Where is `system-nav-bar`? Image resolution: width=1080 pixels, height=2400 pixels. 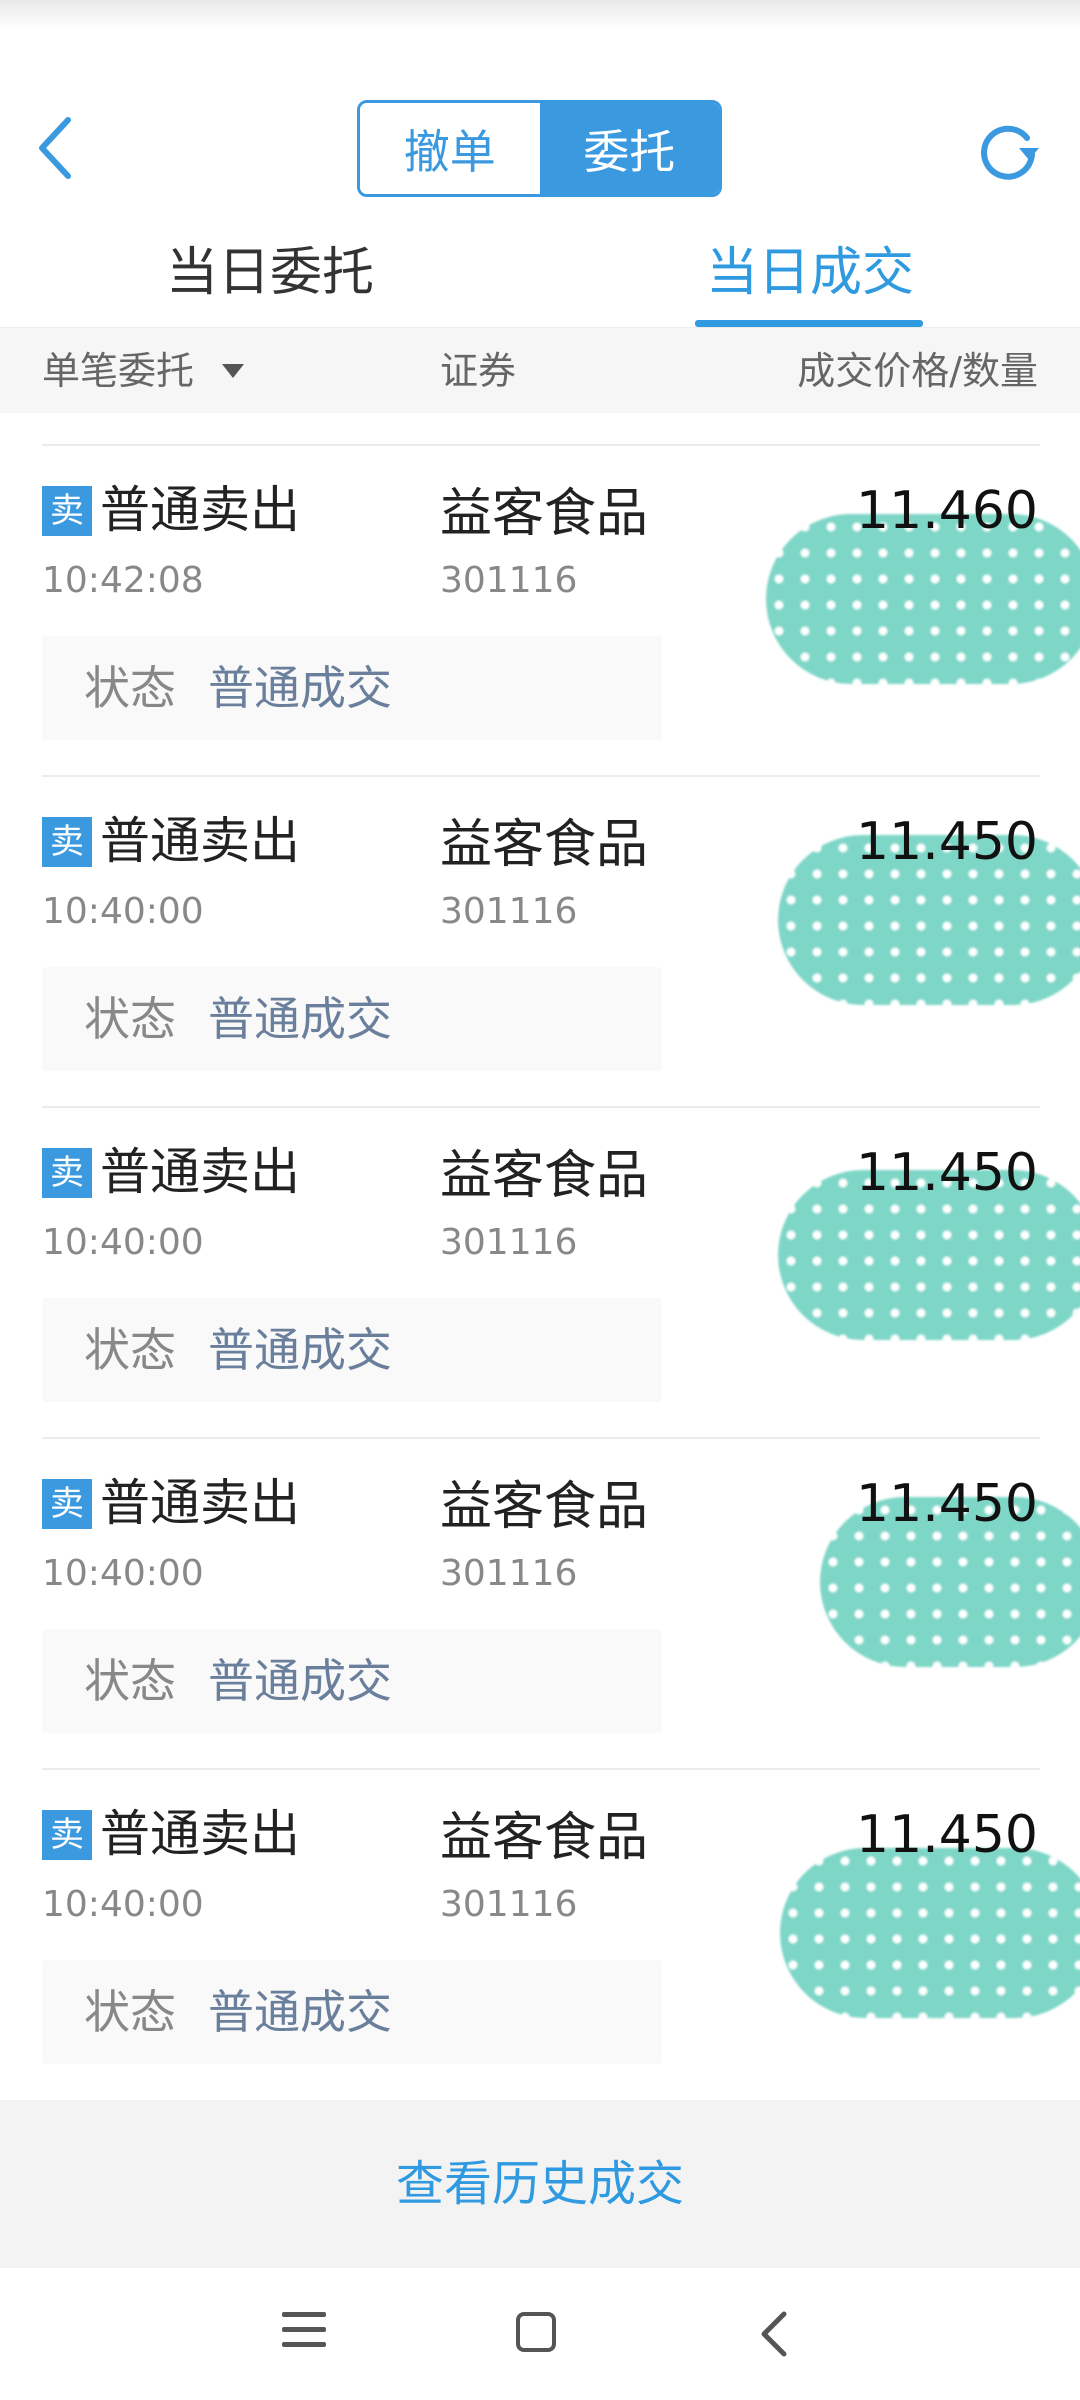
system-nav-bar is located at coordinates (540, 2334).